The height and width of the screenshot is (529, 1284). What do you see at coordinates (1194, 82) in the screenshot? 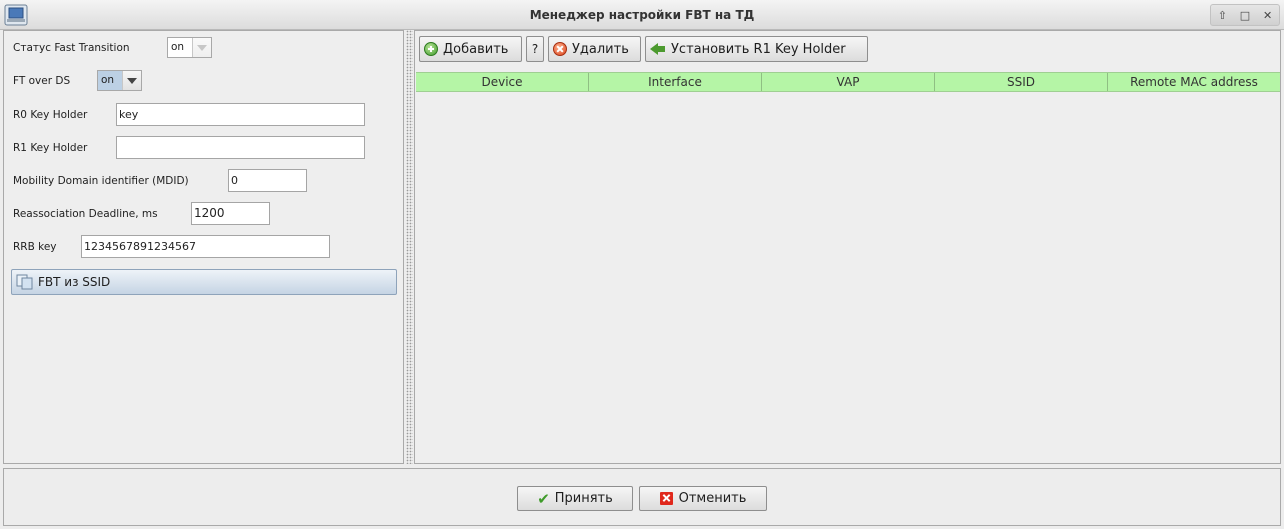
I see `column-header-remote-mac: Remote MAC address` at bounding box center [1194, 82].